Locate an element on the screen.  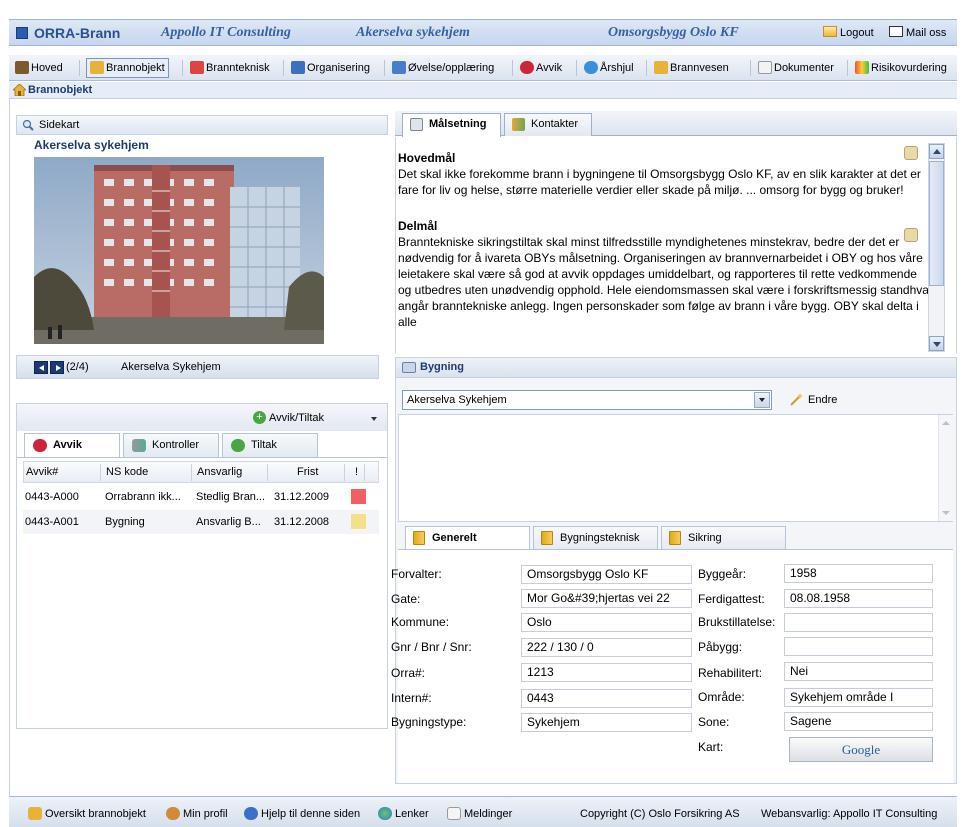
status-flag is located at coordinates (358, 496).